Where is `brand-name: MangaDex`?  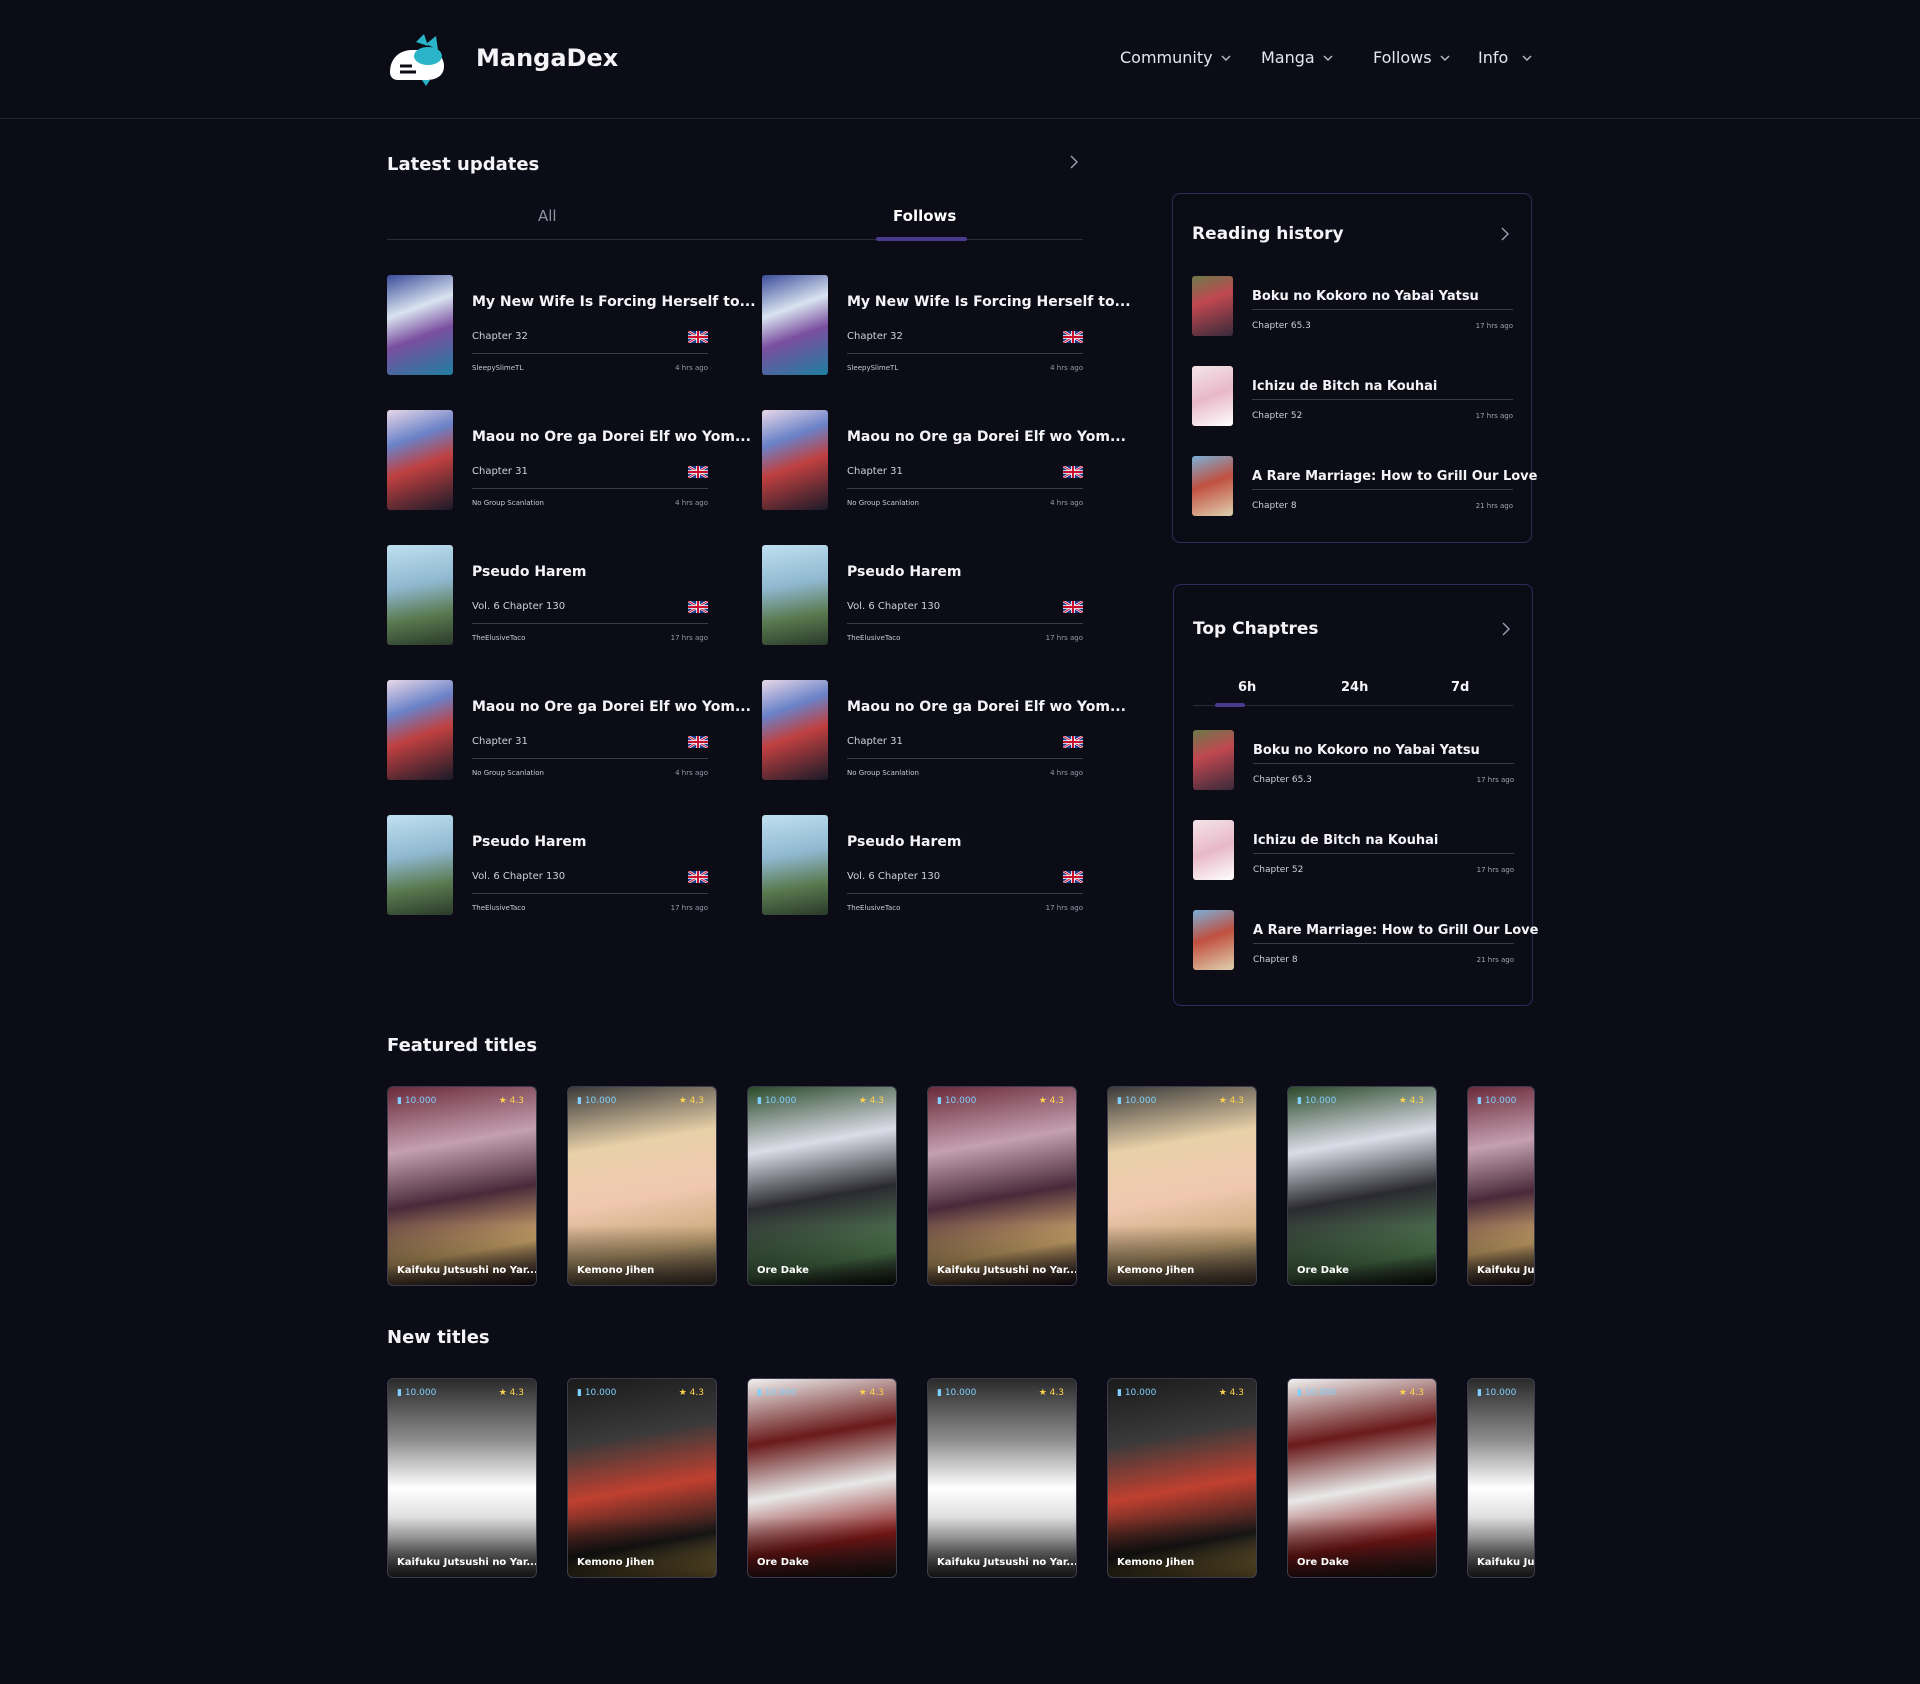
brand-name: MangaDex is located at coordinates (547, 58).